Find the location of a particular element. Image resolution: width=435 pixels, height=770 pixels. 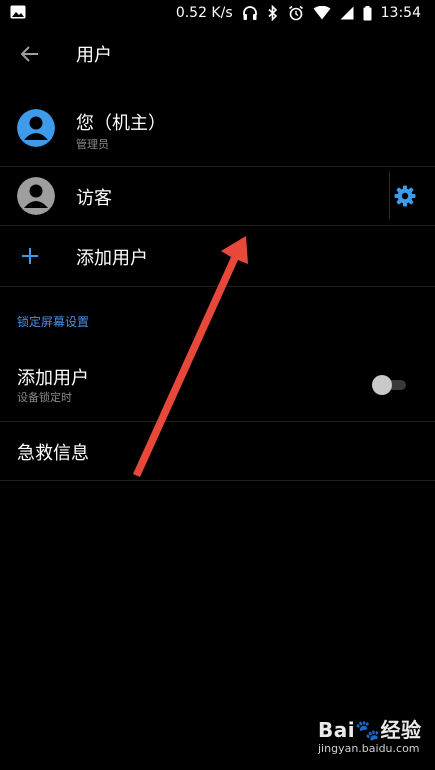

watermark-logo: Bai🐾经验 is located at coordinates (370, 730).